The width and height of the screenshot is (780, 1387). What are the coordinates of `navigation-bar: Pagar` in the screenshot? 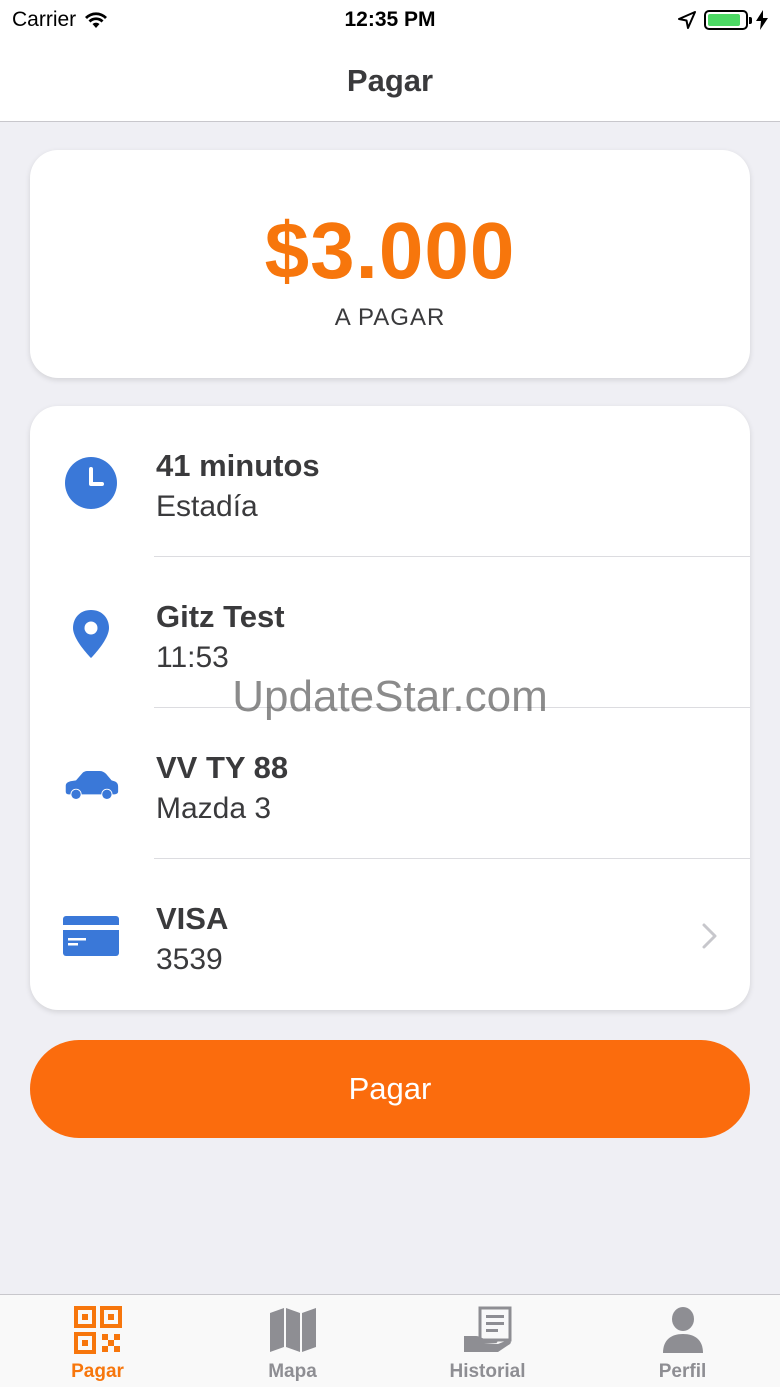 It's located at (390, 81).